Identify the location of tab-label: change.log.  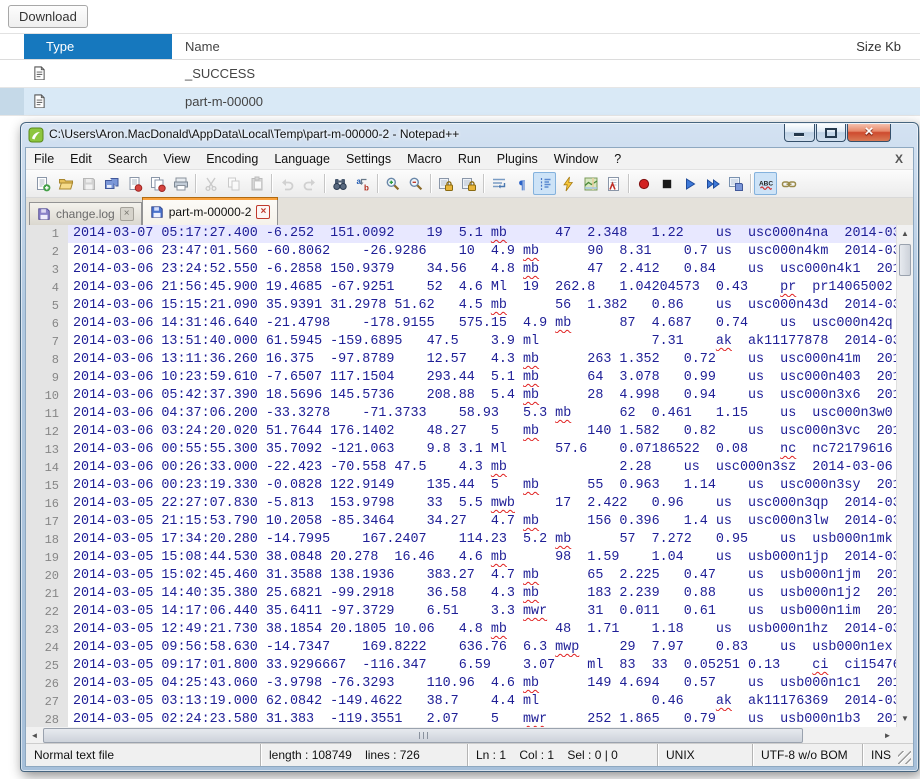
(85, 214).